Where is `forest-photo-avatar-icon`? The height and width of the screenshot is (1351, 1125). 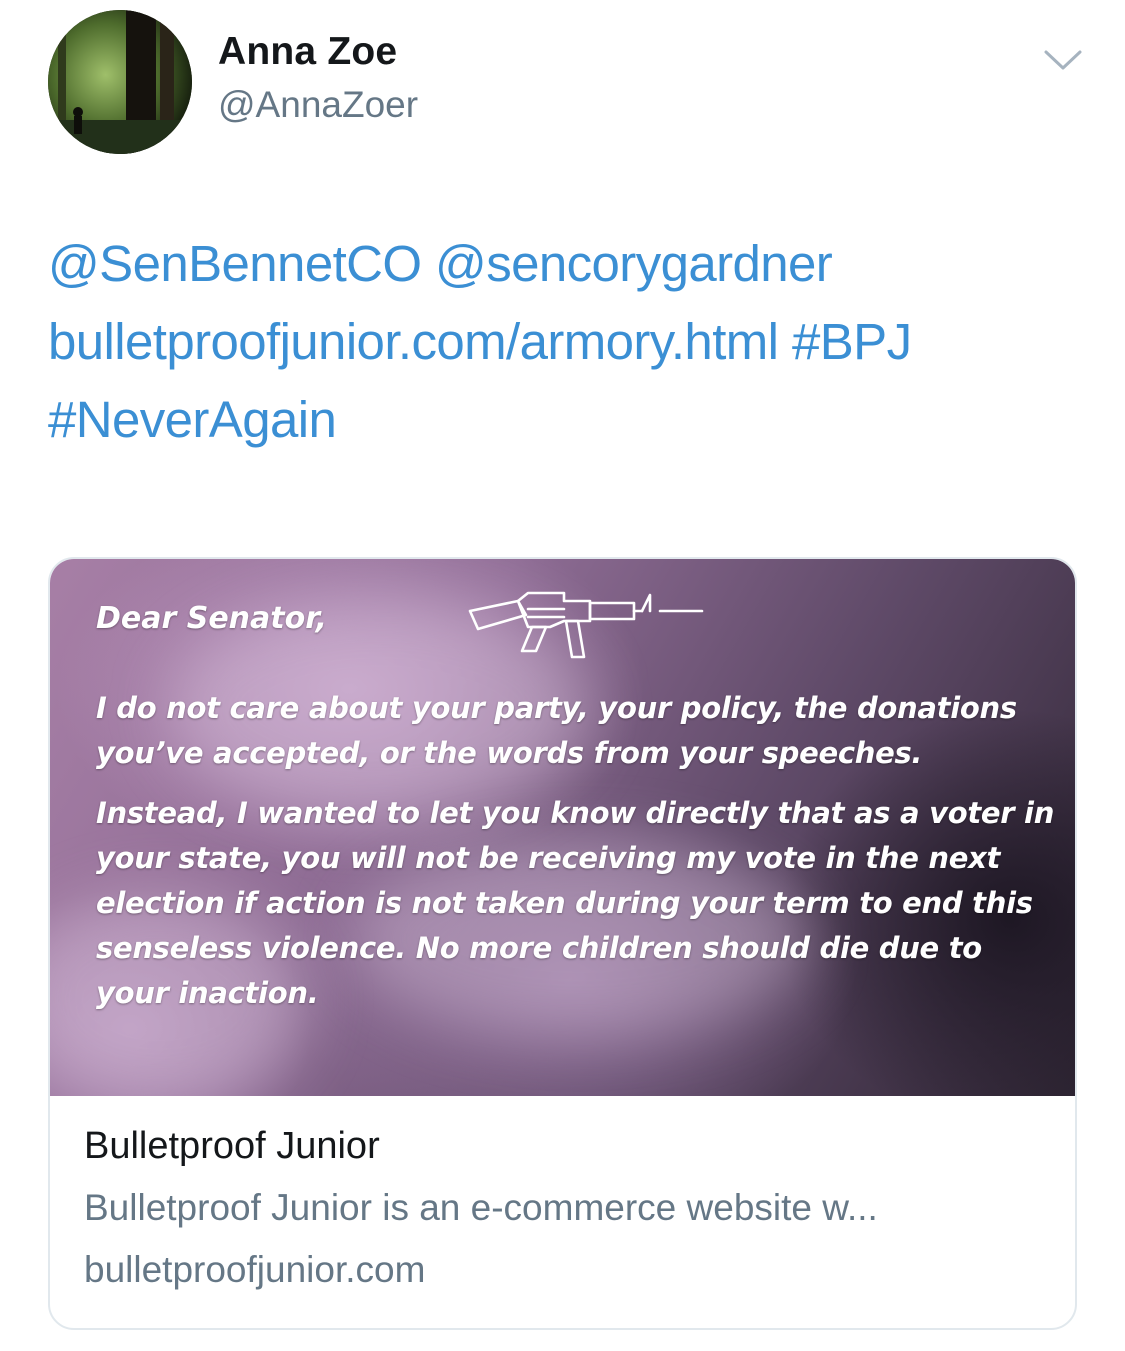 forest-photo-avatar-icon is located at coordinates (120, 82).